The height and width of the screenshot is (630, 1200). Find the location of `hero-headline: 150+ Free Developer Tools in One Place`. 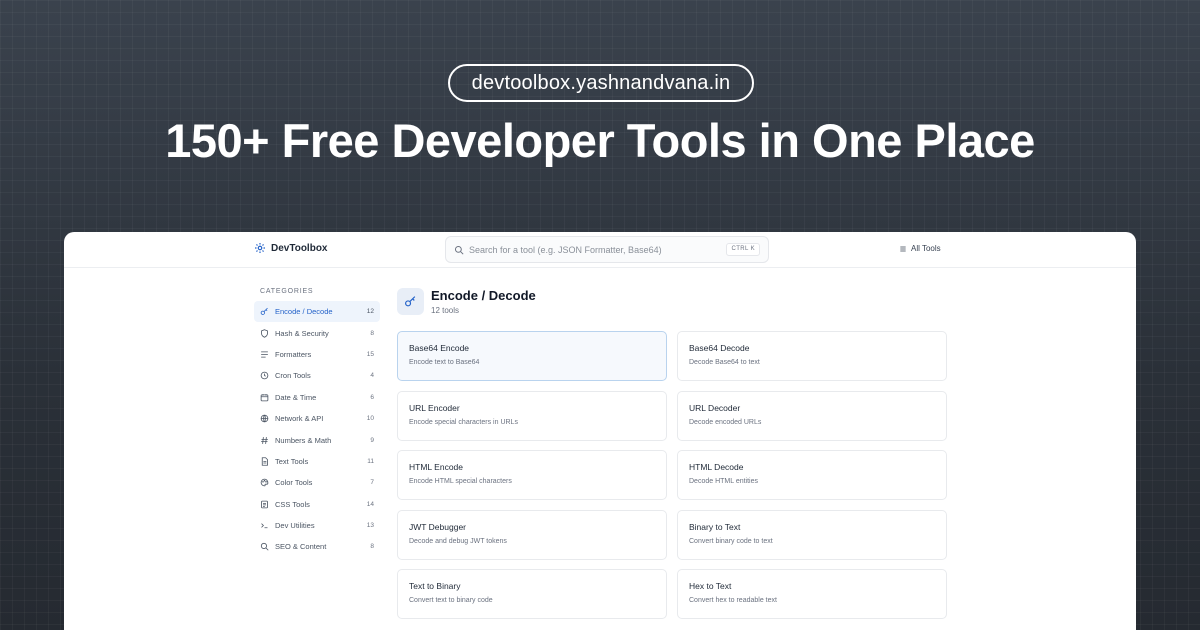

hero-headline: 150+ Free Developer Tools in One Place is located at coordinates (600, 141).